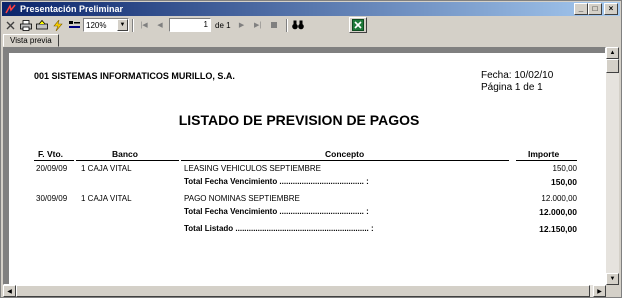 The width and height of the screenshot is (622, 298). What do you see at coordinates (517, 75) in the screenshot?
I see `report-date: Fecha: 10/02/10` at bounding box center [517, 75].